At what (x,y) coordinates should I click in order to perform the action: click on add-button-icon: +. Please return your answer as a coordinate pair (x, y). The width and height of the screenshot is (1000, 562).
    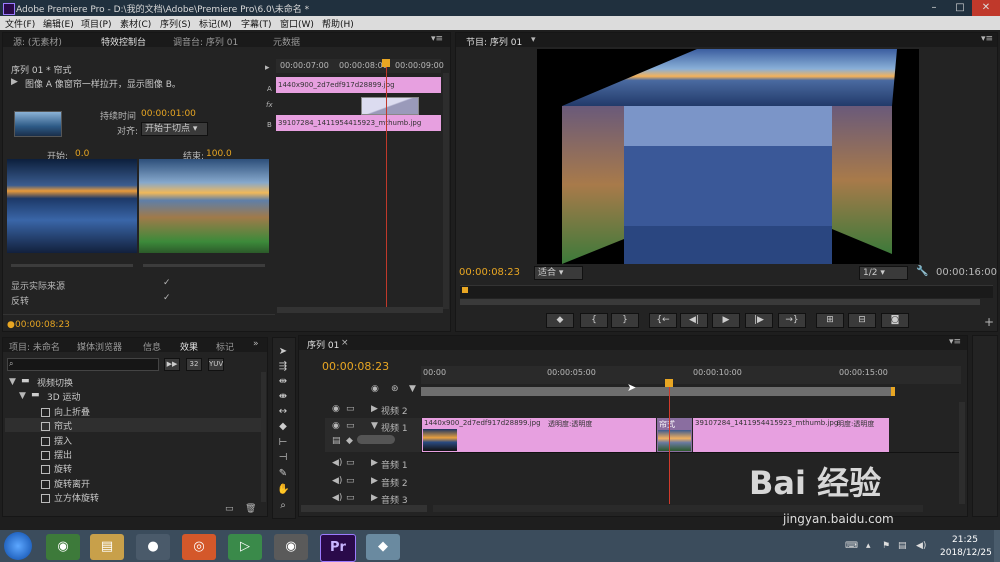
    Looking at the image, I should click on (989, 322).